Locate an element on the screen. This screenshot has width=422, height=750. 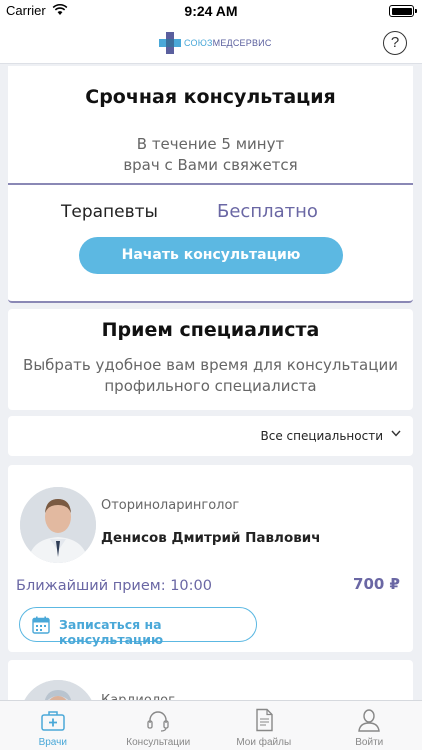
clock: 9:24 AM is located at coordinates (211, 11).